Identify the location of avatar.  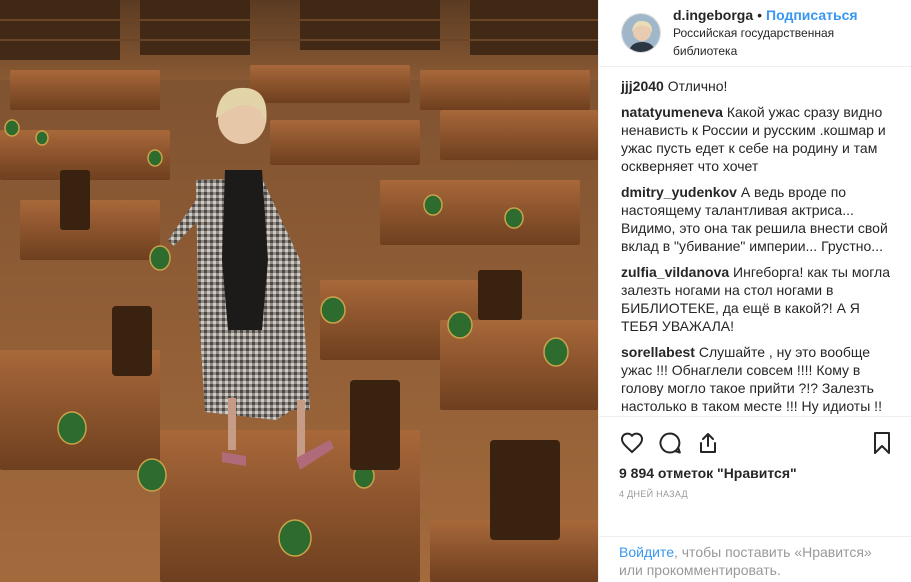
(641, 33).